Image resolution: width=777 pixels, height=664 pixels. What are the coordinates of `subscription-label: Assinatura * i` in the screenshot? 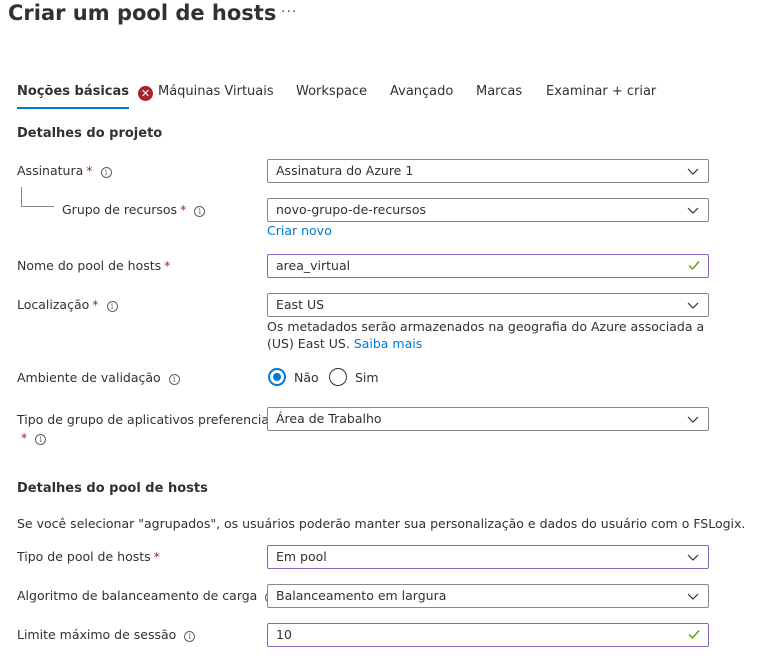 It's located at (64, 170).